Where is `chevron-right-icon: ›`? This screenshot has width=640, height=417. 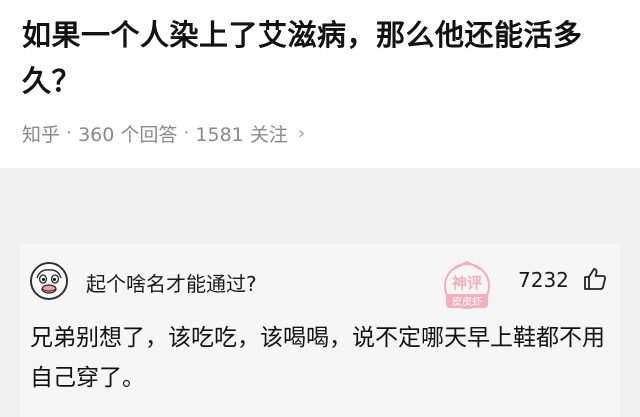 chevron-right-icon: › is located at coordinates (301, 133).